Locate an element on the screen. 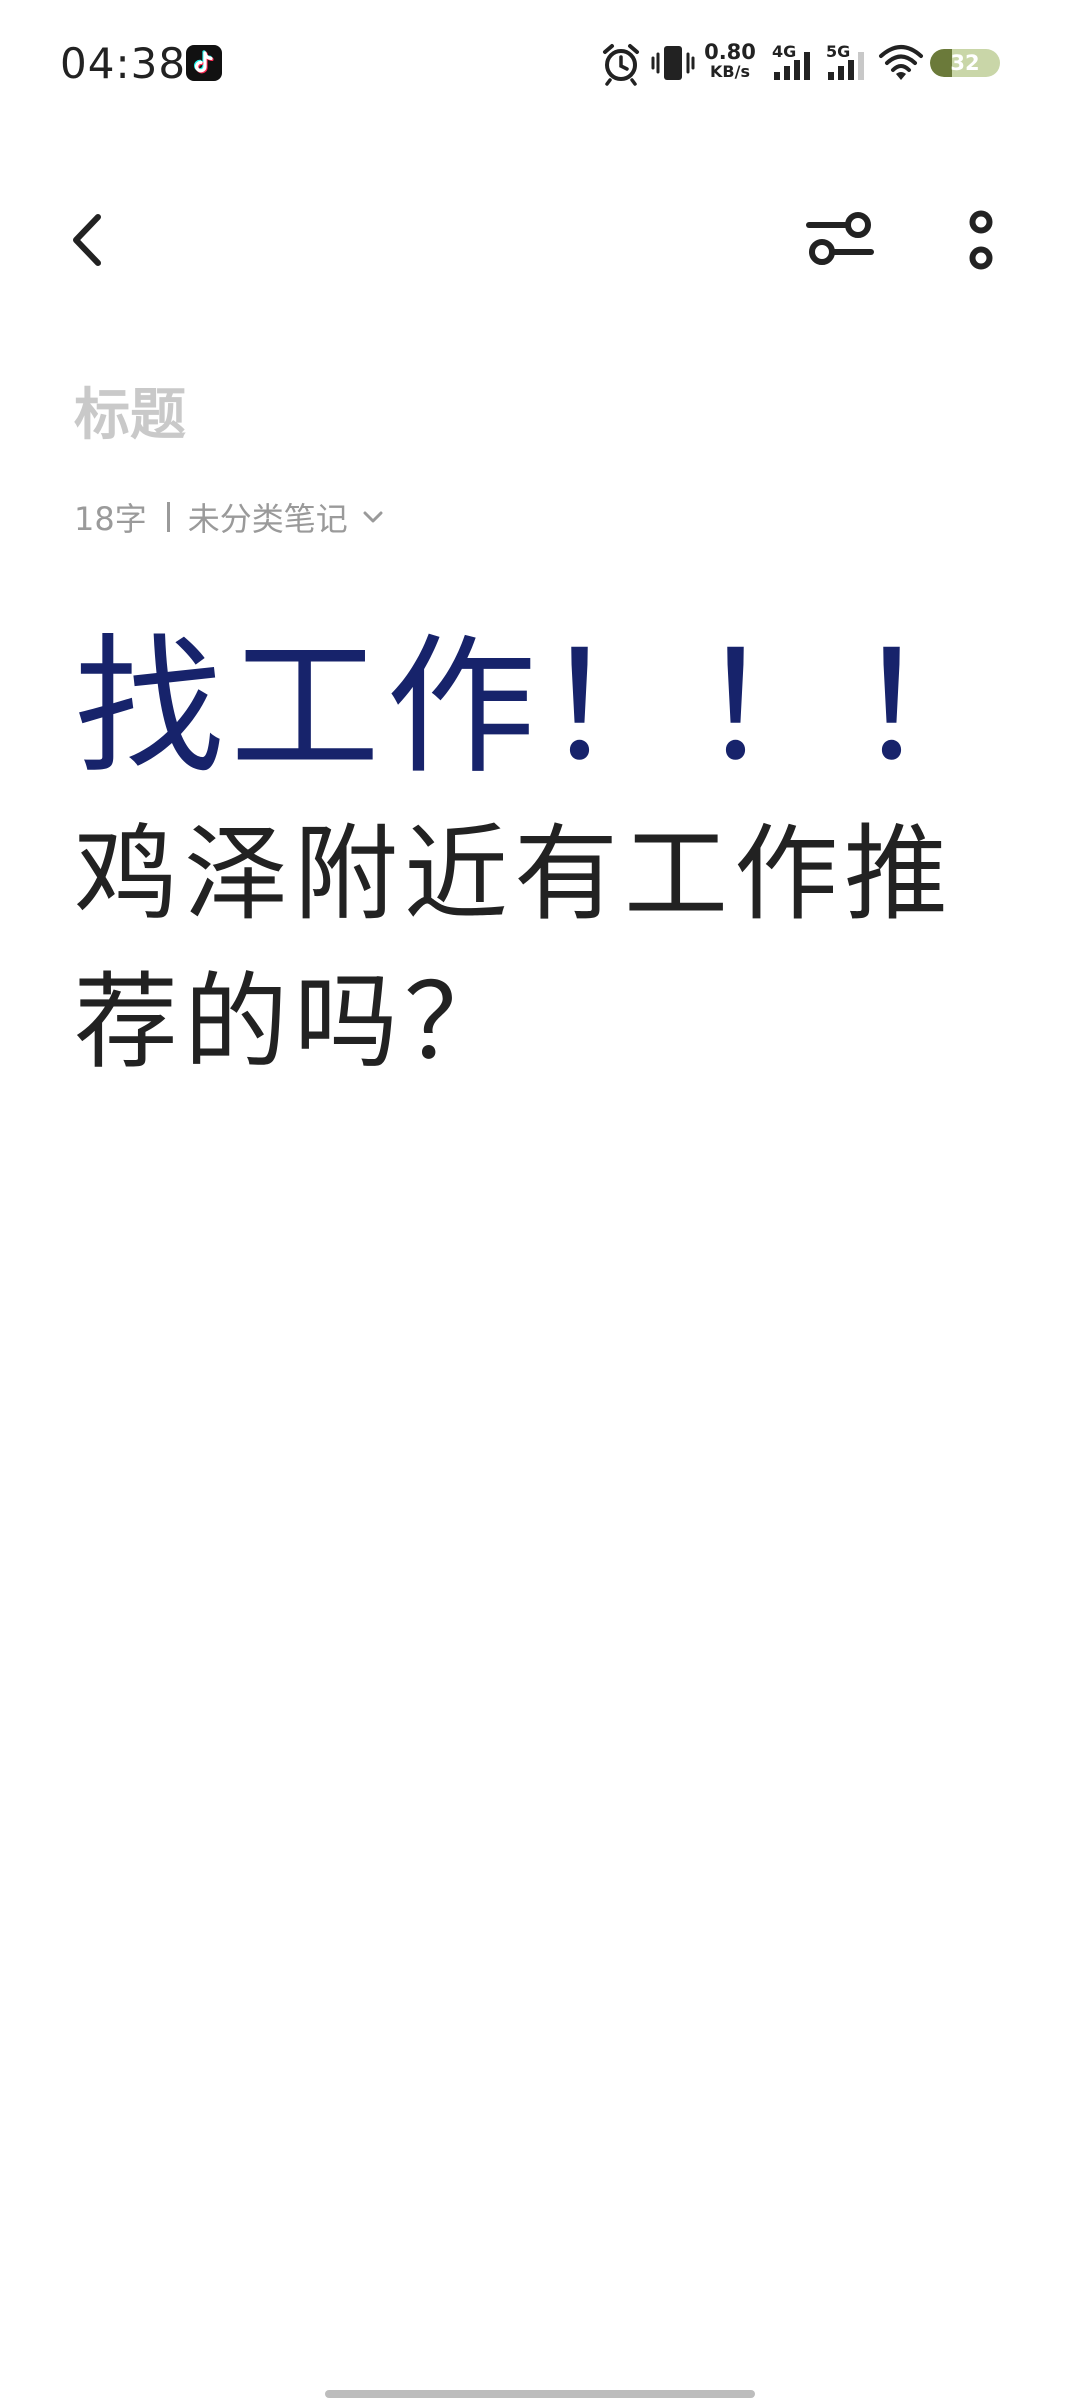 The height and width of the screenshot is (2400, 1080). style-toggle-icon is located at coordinates (840, 238).